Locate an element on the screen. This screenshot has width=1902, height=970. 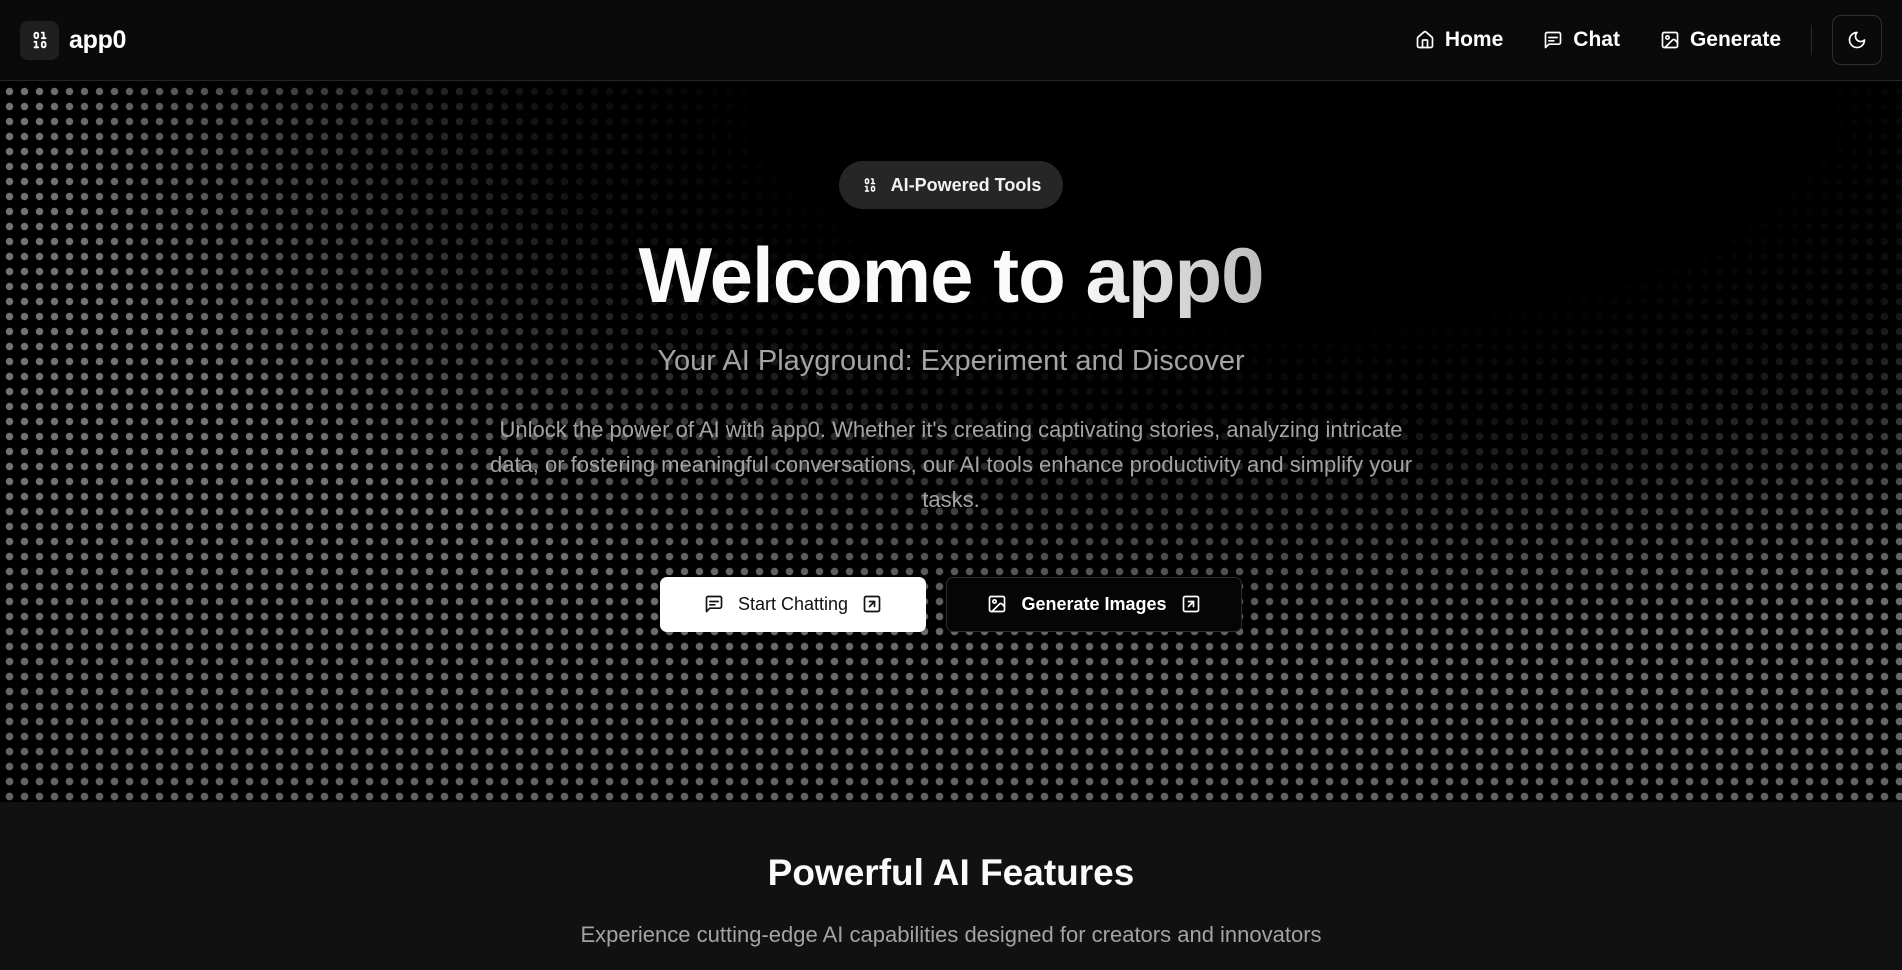
binary-logo-icon is located at coordinates (39, 40).